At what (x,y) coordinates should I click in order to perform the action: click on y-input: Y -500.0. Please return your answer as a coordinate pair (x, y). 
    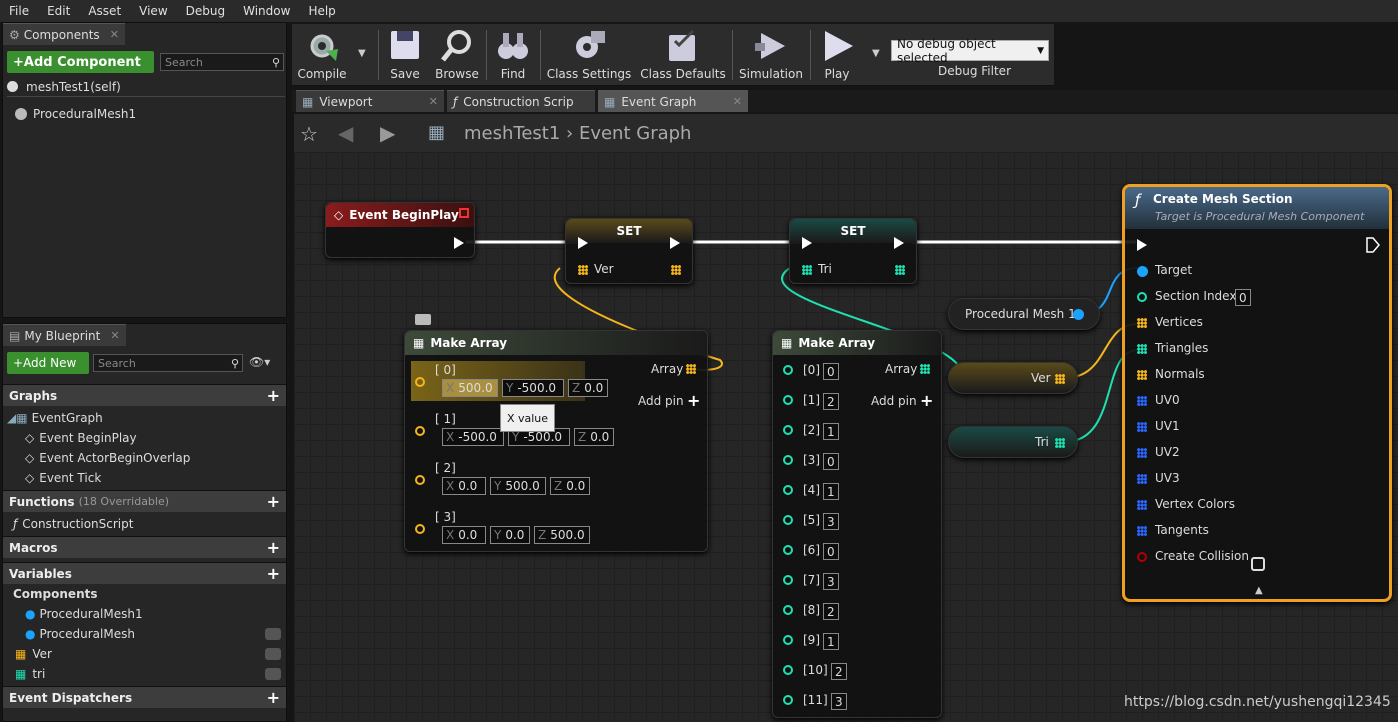
    Looking at the image, I should click on (533, 388).